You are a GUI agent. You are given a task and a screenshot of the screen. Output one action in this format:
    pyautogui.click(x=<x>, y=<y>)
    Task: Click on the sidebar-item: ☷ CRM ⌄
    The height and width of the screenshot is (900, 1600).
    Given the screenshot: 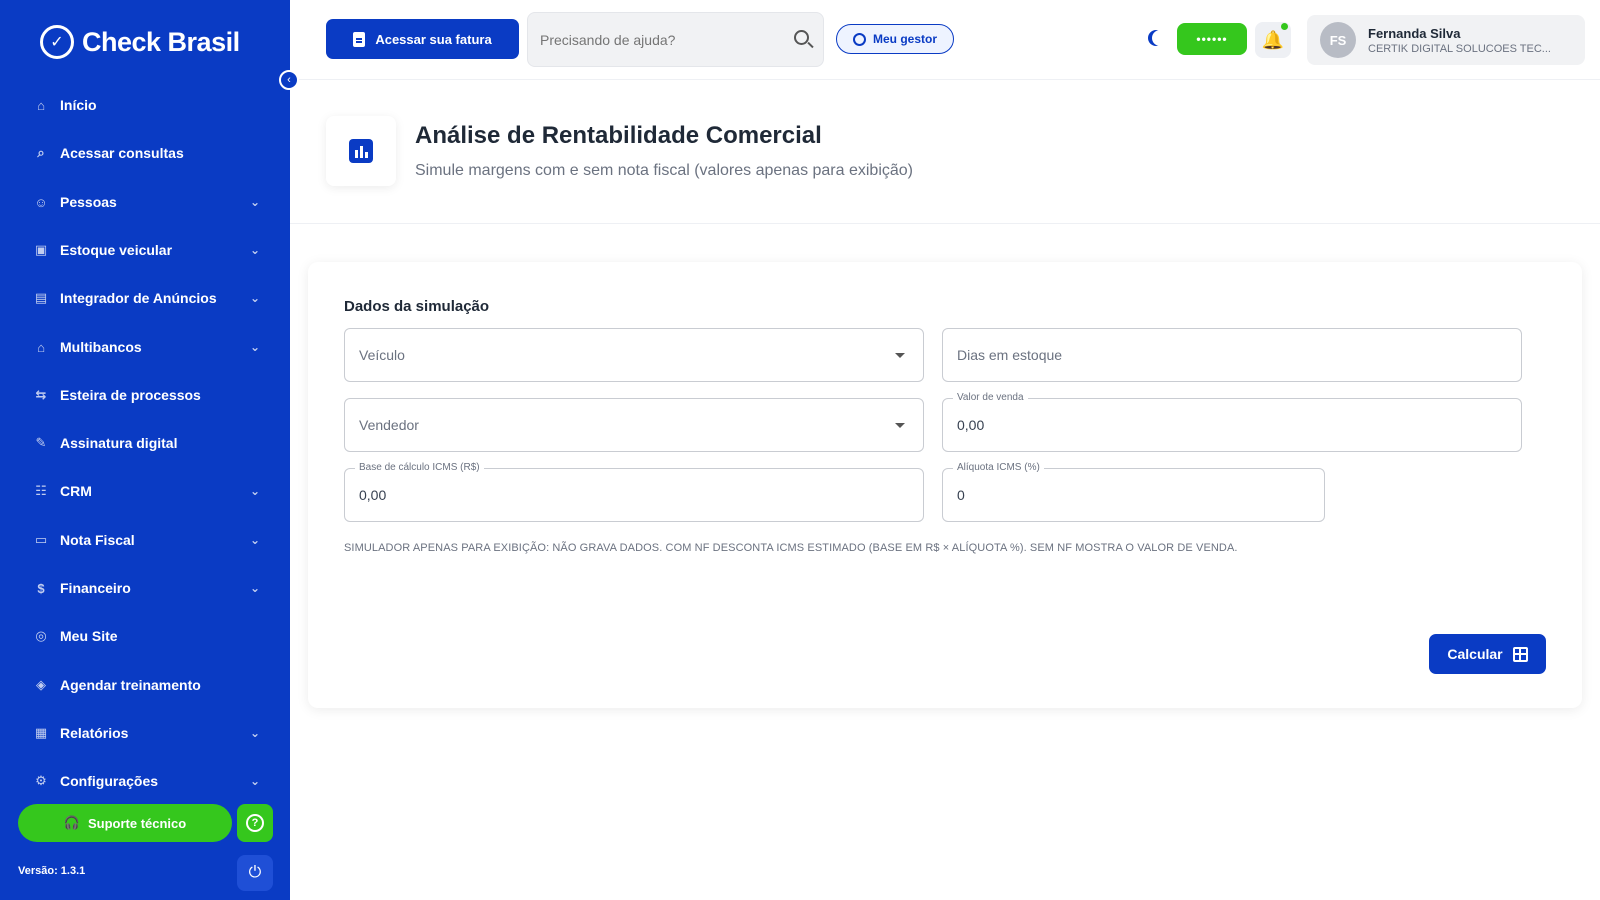 What is the action you would take?
    pyautogui.click(x=145, y=491)
    